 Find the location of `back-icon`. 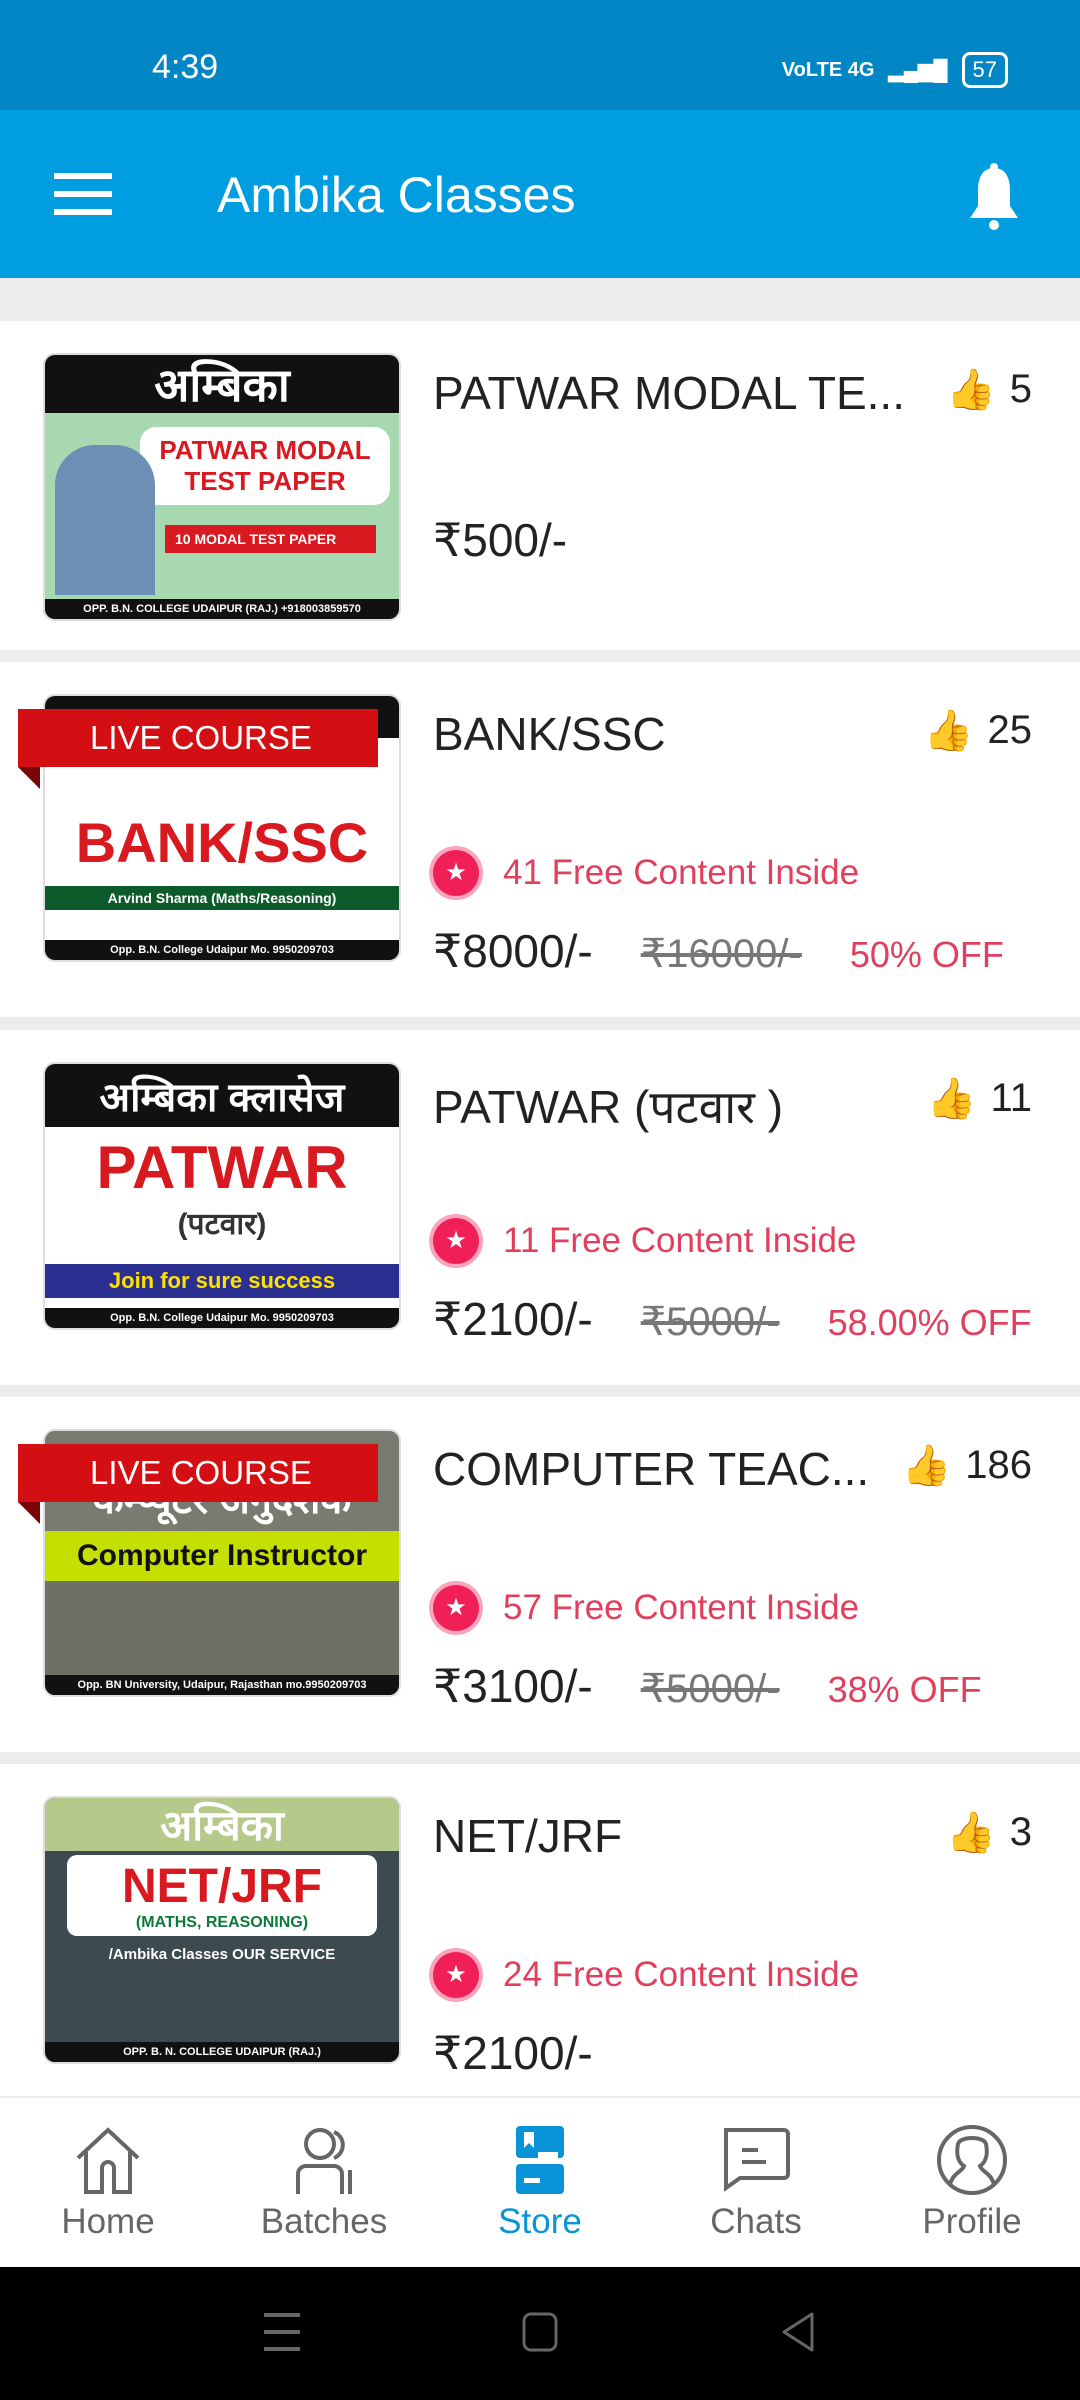

back-icon is located at coordinates (798, 2332).